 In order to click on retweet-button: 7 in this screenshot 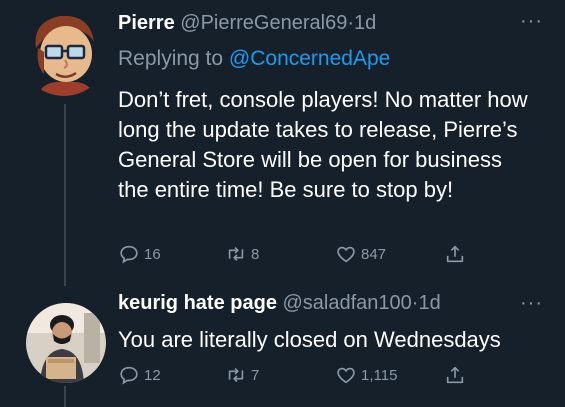, I will do `click(242, 375)`.